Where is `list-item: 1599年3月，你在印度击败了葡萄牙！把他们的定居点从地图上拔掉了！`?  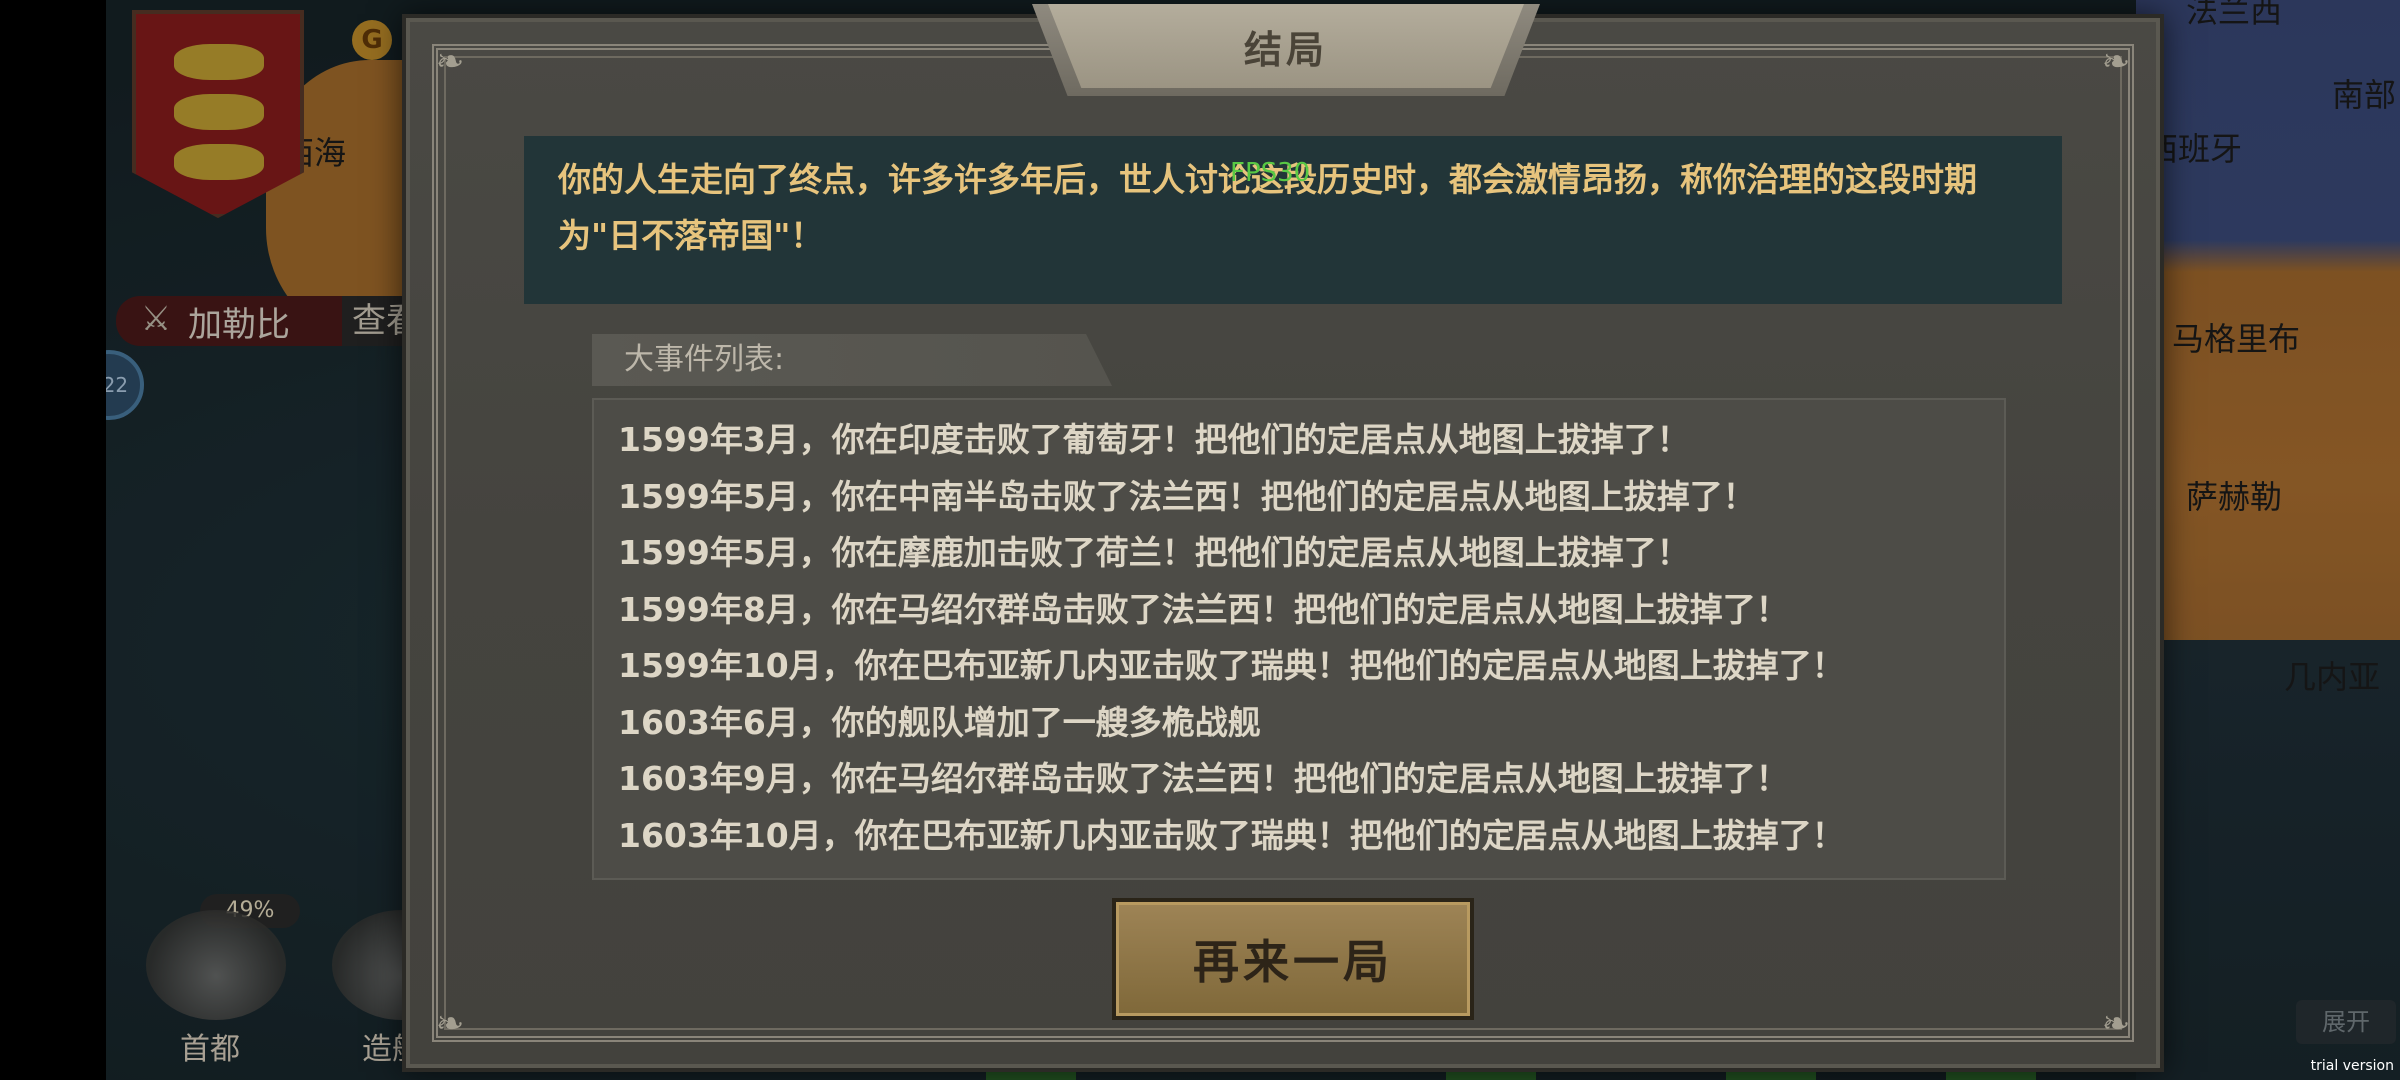
list-item: 1599年3月，你在印度击败了葡萄牙！把他们的定居点从地图上拔掉了！ is located at coordinates (1154, 439).